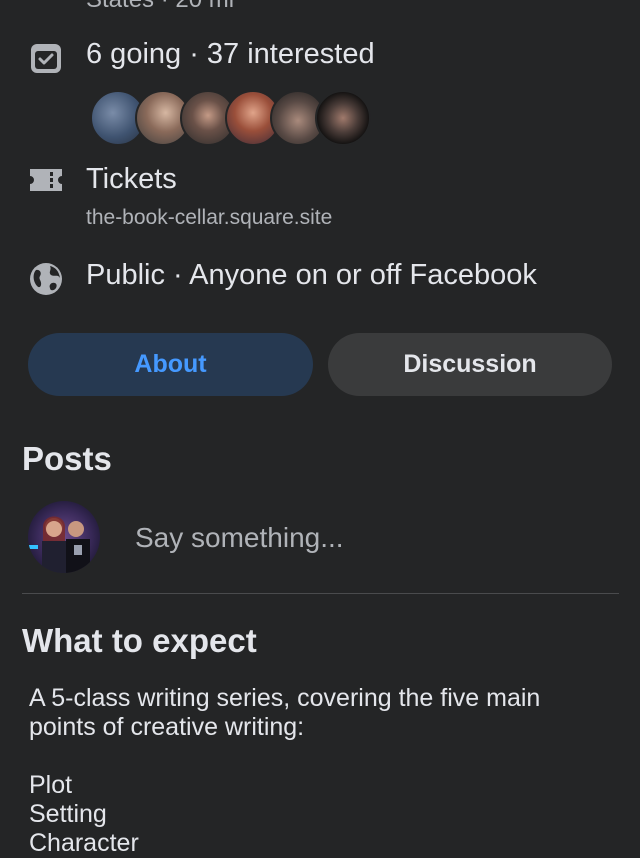 The image size is (640, 858). What do you see at coordinates (320, 593) in the screenshot?
I see `divider` at bounding box center [320, 593].